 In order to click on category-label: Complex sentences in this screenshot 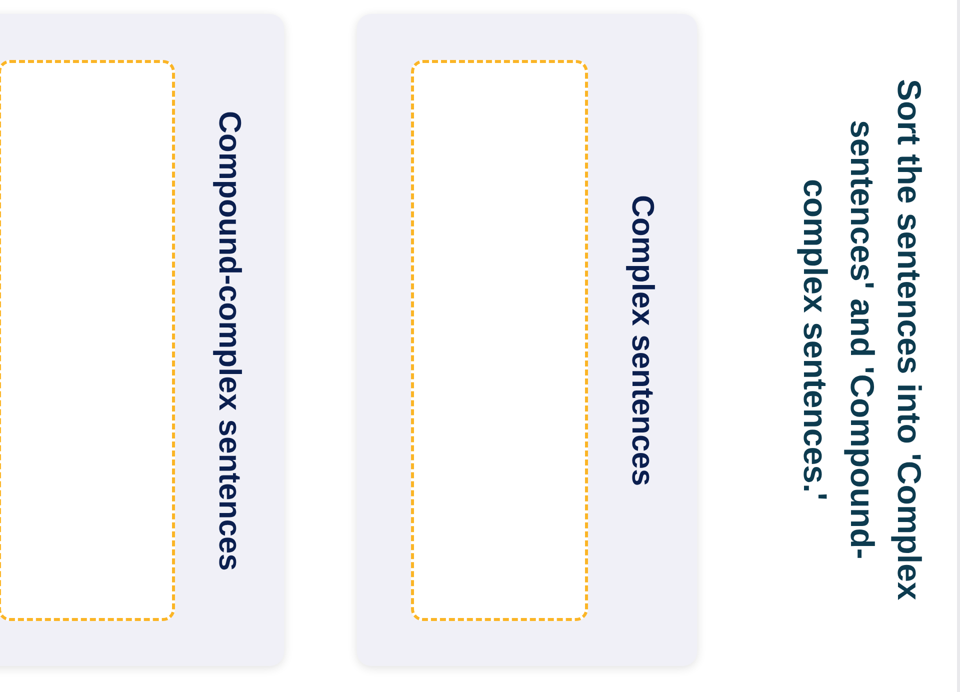, I will do `click(642, 340)`.